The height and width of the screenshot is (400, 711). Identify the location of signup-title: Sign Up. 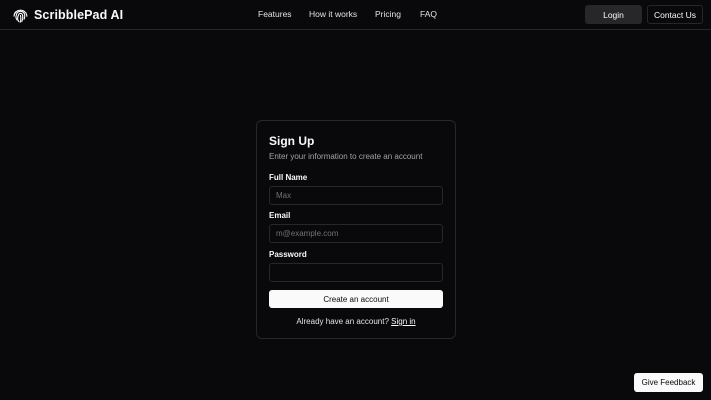
(292, 141).